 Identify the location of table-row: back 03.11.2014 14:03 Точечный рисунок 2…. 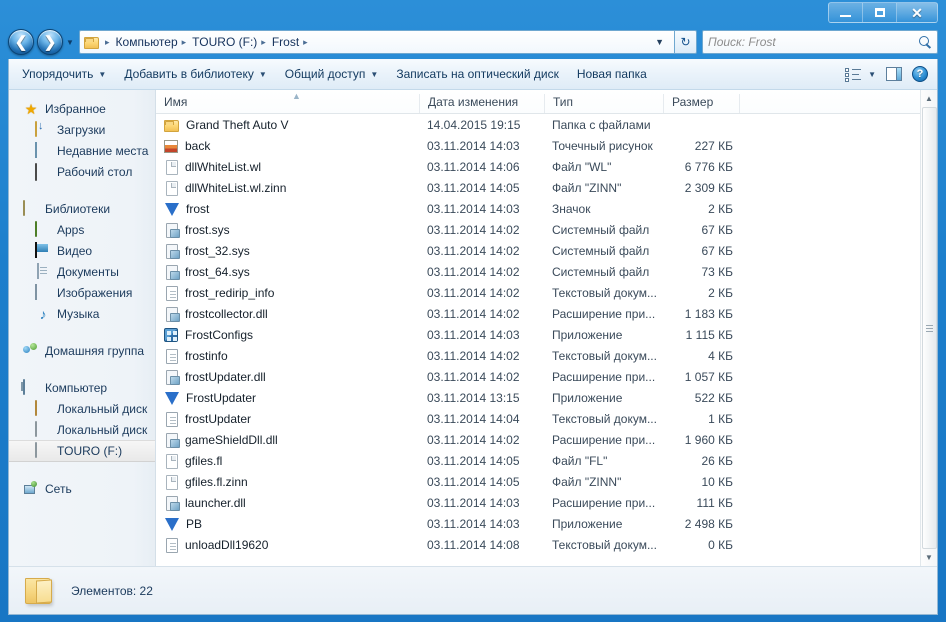
(538, 145).